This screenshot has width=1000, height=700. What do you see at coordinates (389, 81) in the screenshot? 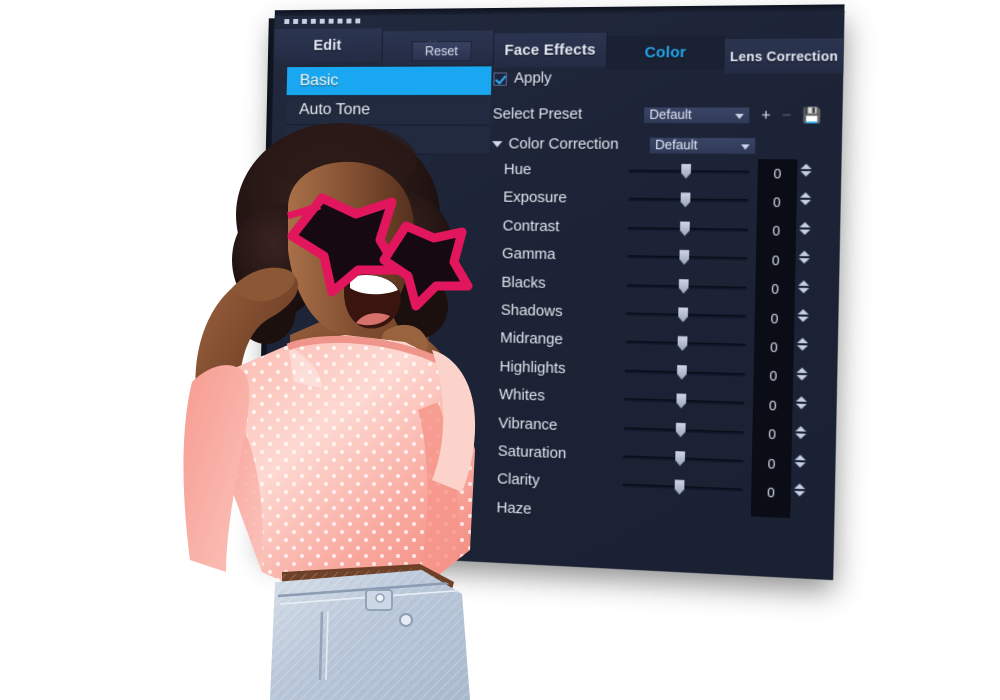
I see `sidebar-item-basic: Basic` at bounding box center [389, 81].